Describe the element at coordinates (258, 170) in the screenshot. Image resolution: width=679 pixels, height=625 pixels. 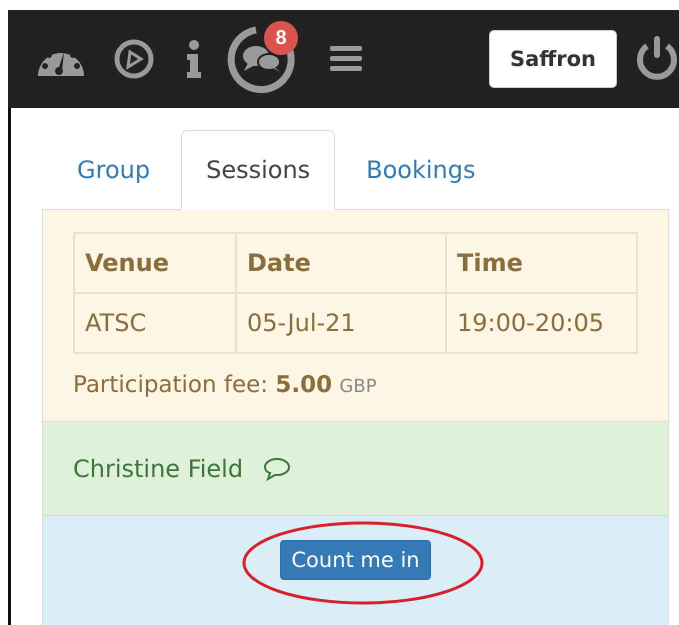
I see `tab: Sessions` at that location.